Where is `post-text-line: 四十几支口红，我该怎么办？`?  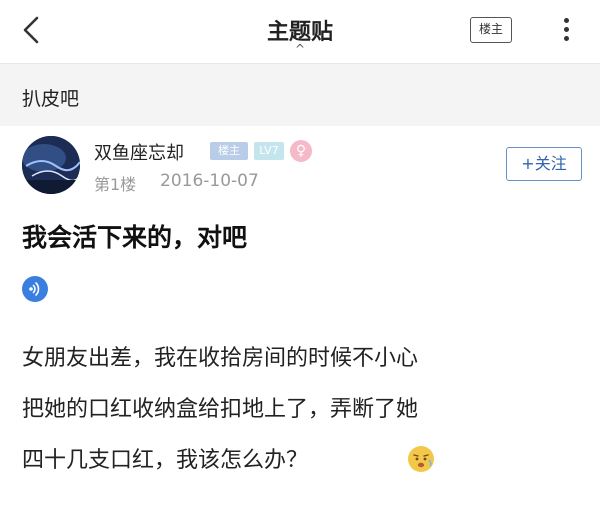 post-text-line: 四十几支口红，我该怎么办？ is located at coordinates (165, 460).